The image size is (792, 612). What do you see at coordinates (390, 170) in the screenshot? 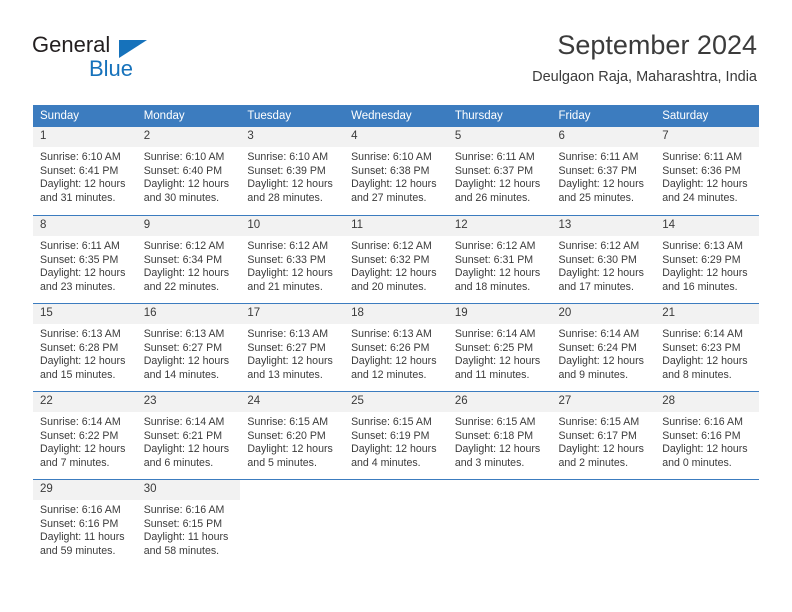
I see `sunset-text: Sunset: 6:38 PM` at bounding box center [390, 170].